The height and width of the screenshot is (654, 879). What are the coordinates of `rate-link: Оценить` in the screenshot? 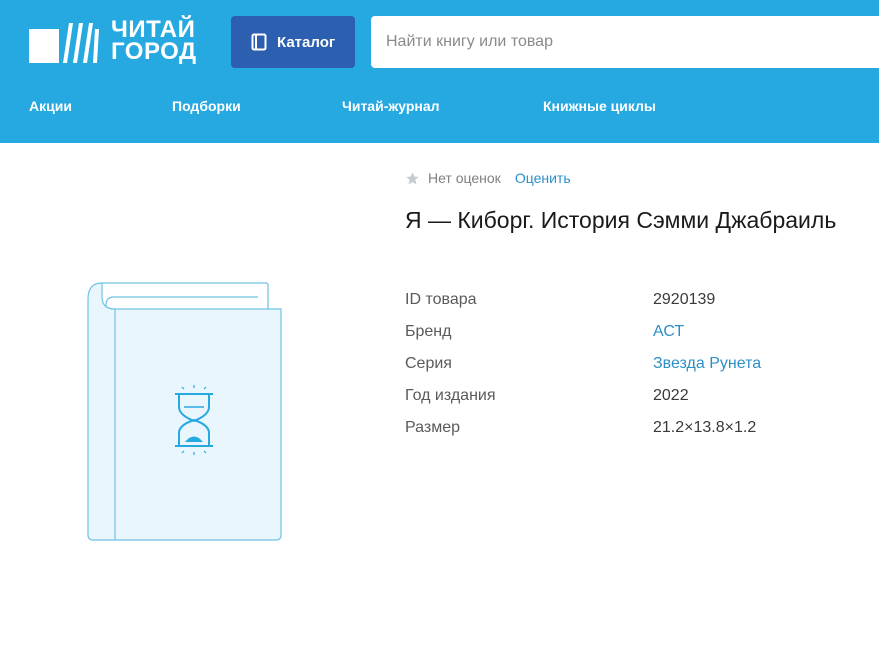 It's located at (543, 178).